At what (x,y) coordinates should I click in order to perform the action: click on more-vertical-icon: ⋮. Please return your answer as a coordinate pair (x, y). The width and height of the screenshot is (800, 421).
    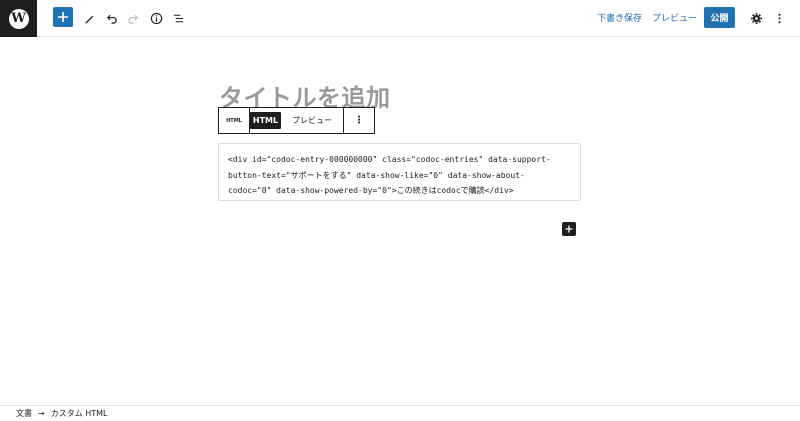
    Looking at the image, I should click on (359, 120).